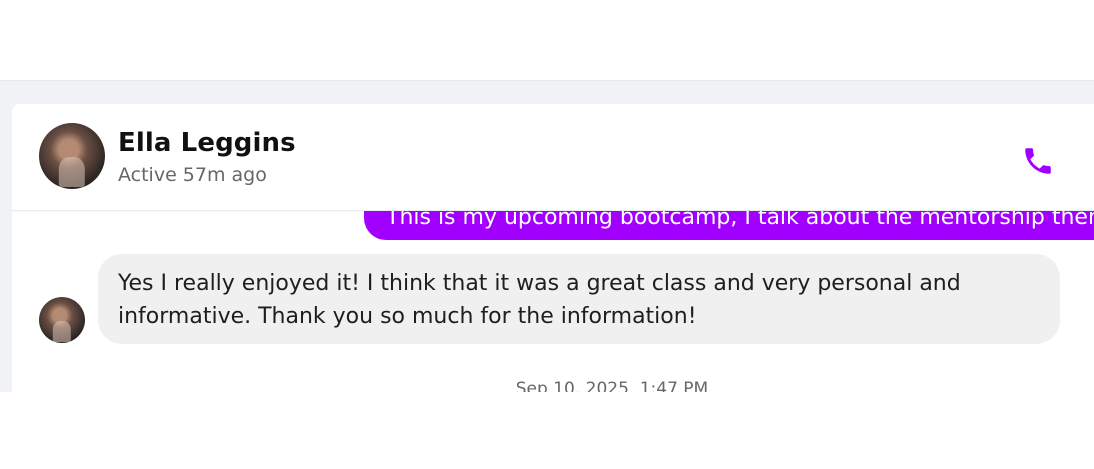  I want to click on call-button, so click(1038, 161).